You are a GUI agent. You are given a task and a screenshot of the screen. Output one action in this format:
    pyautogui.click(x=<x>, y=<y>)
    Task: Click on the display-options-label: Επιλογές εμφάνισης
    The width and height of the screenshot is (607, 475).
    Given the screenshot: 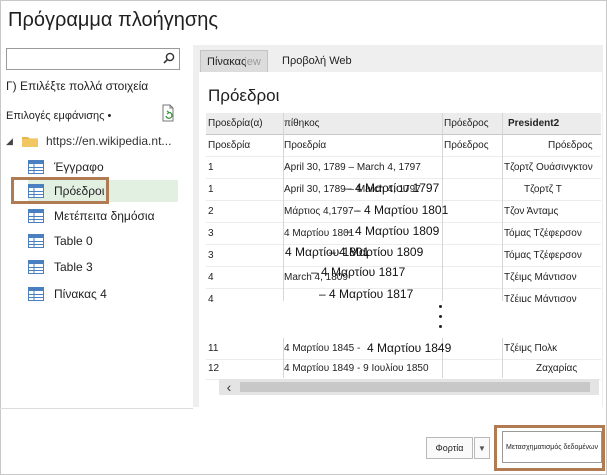 What is the action you would take?
    pyautogui.click(x=55, y=116)
    